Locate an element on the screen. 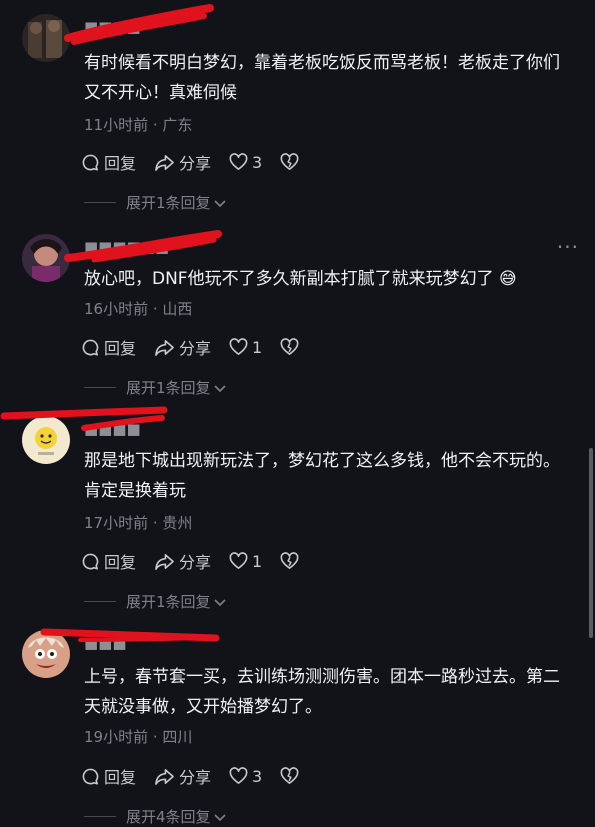  more-icon: ··· is located at coordinates (567, 247).